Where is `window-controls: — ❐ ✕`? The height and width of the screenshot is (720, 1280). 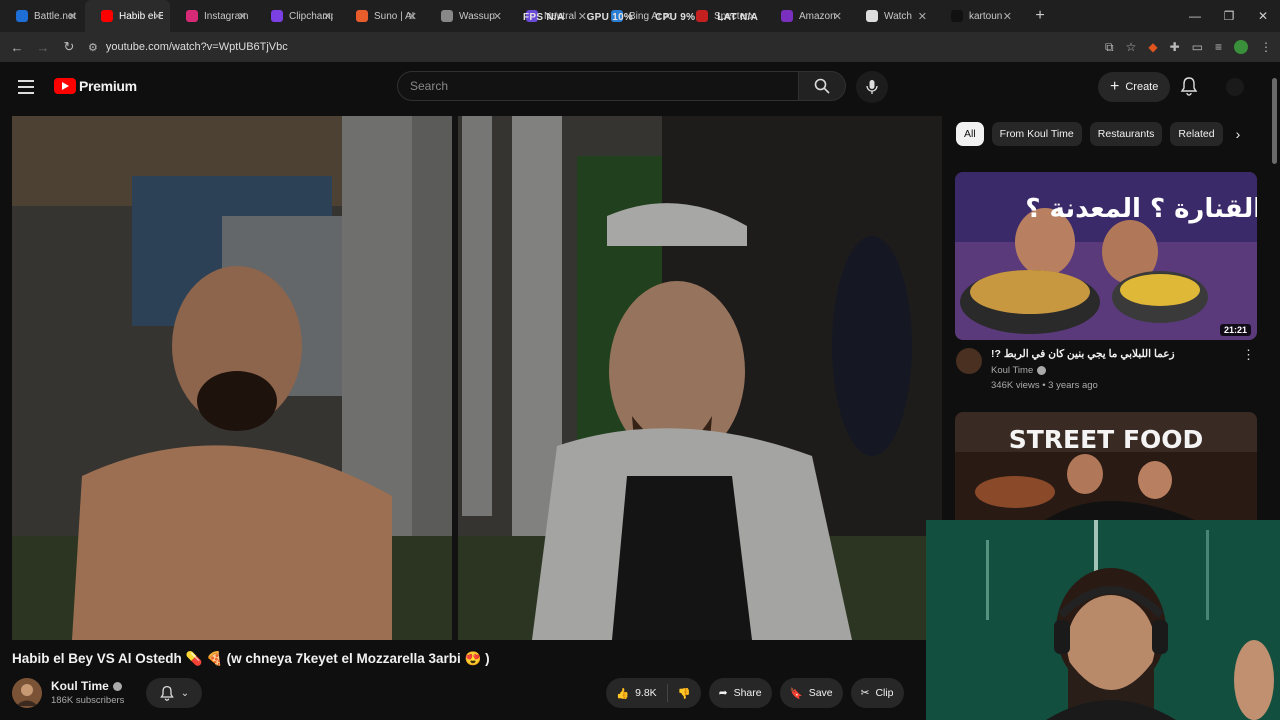 window-controls: — ❐ ✕ is located at coordinates (1229, 16).